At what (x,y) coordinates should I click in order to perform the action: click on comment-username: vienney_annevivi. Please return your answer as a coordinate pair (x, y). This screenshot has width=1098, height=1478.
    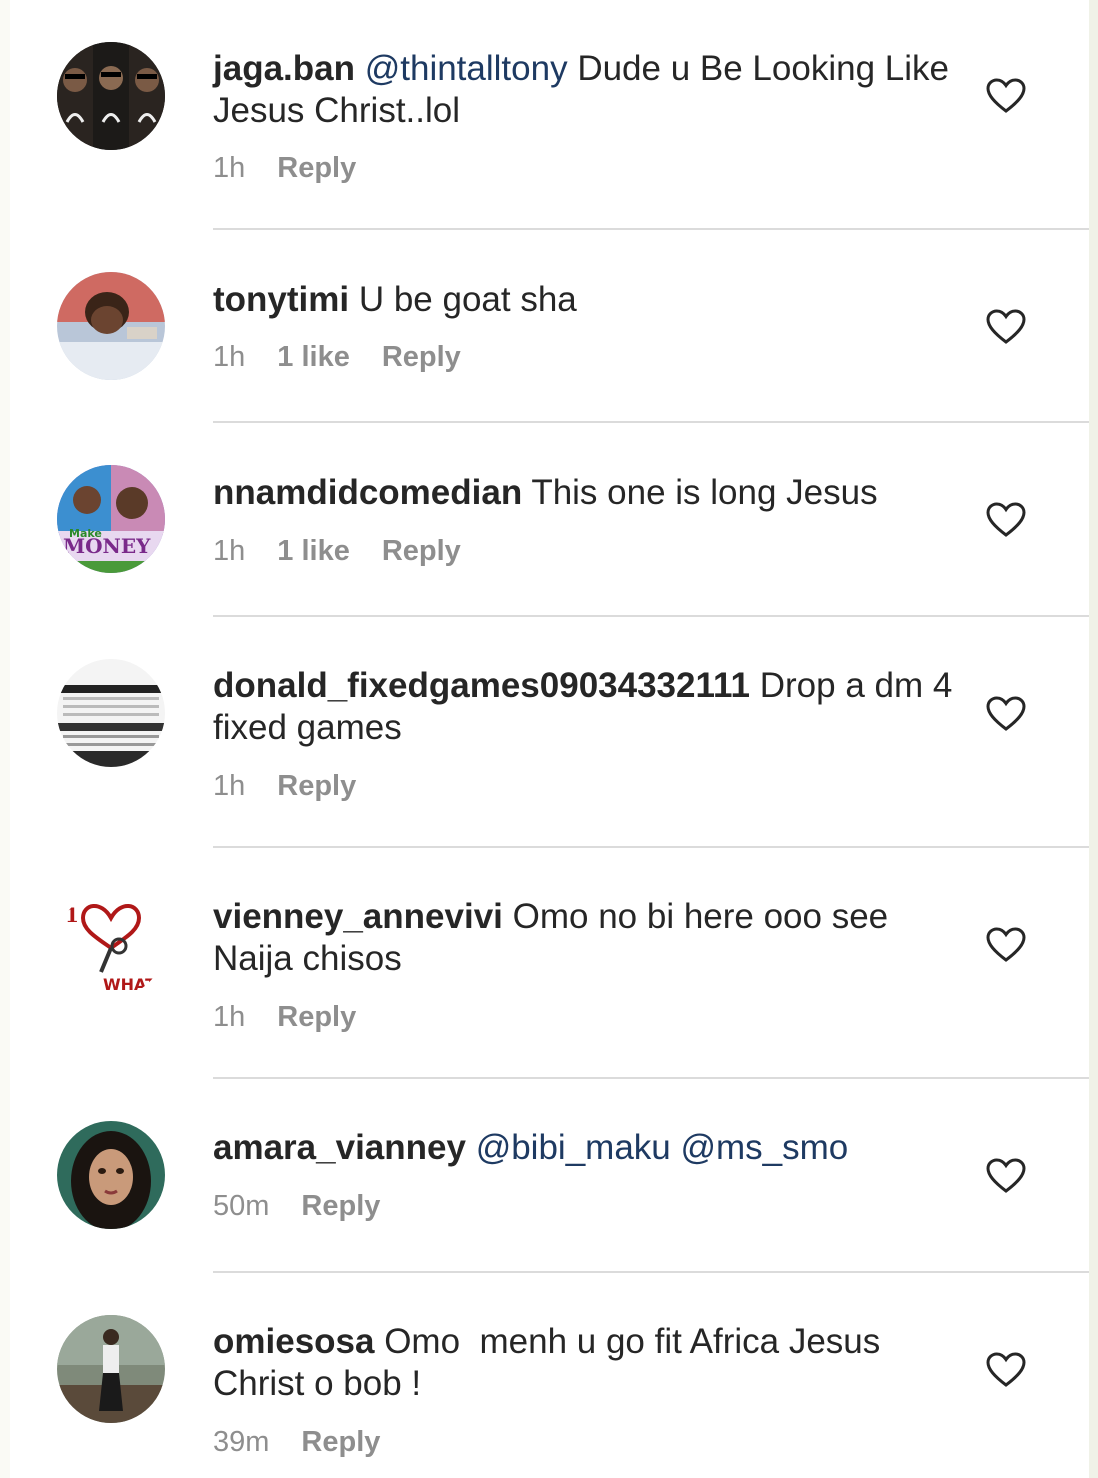
    Looking at the image, I should click on (358, 916).